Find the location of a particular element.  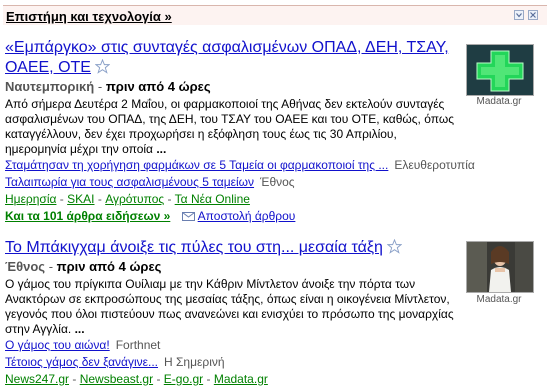

source-link: Madata.gr is located at coordinates (241, 379).